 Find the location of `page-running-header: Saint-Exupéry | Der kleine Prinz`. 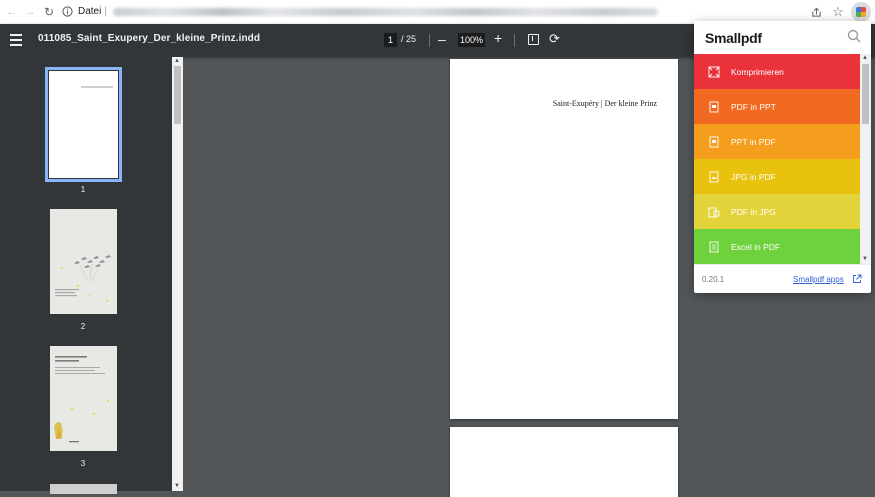

page-running-header: Saint-Exupéry | Der kleine Prinz is located at coordinates (604, 103).